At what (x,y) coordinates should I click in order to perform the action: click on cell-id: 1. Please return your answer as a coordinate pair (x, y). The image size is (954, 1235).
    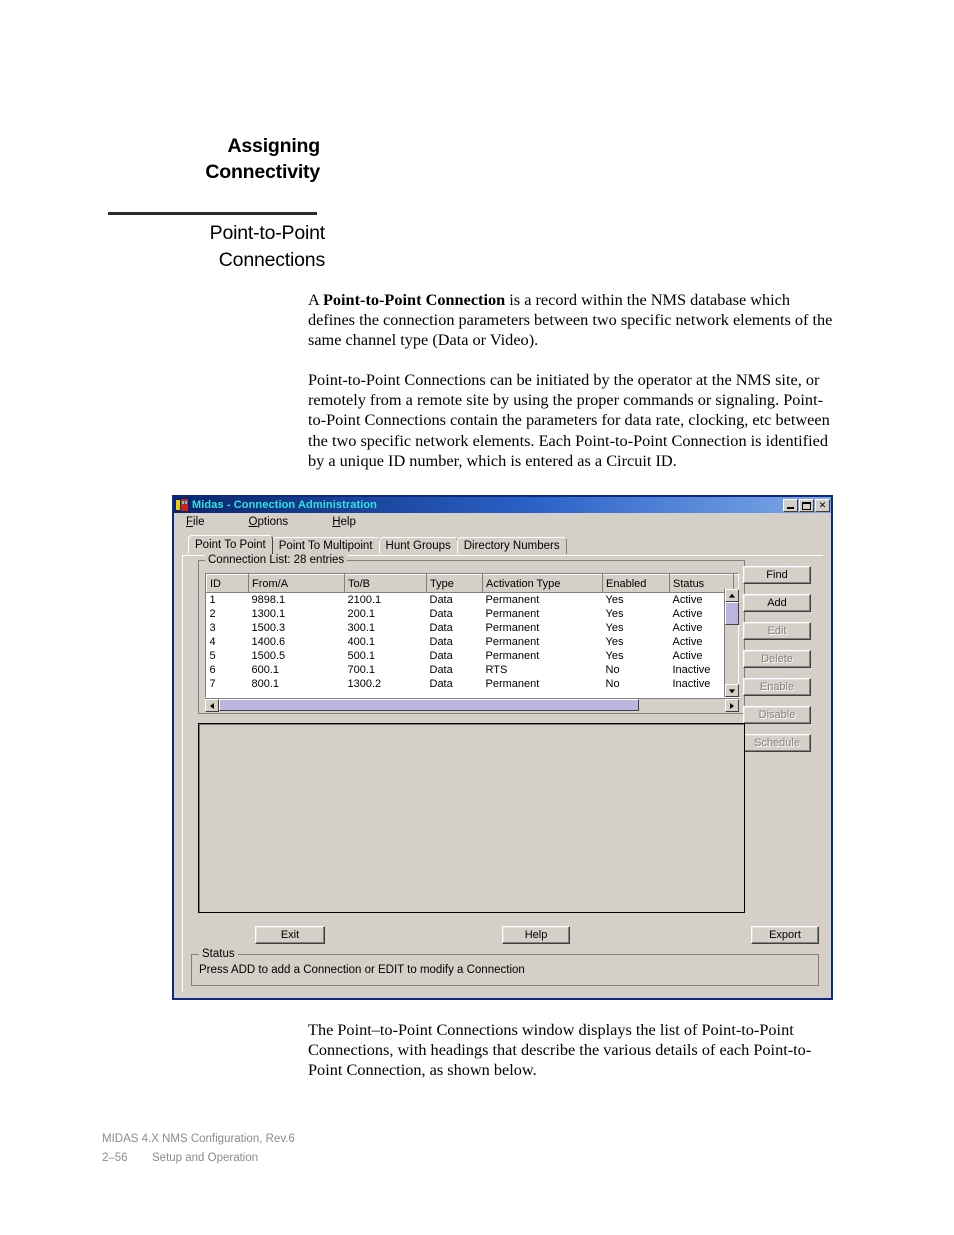
    Looking at the image, I should click on (227, 599).